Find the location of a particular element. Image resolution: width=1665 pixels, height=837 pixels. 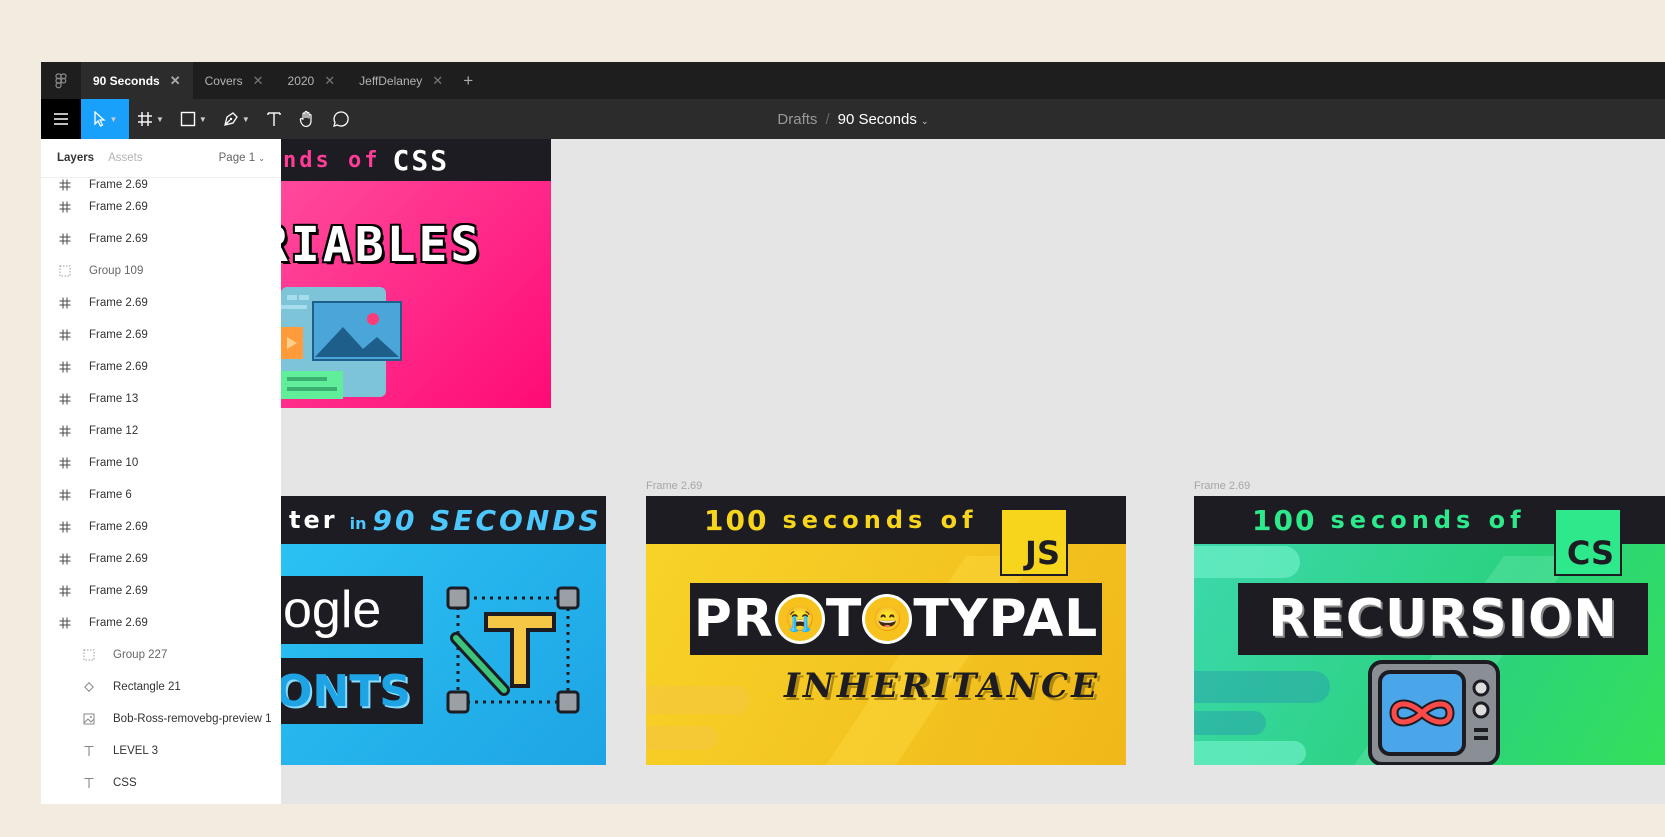

comment-icon is located at coordinates (340, 119).